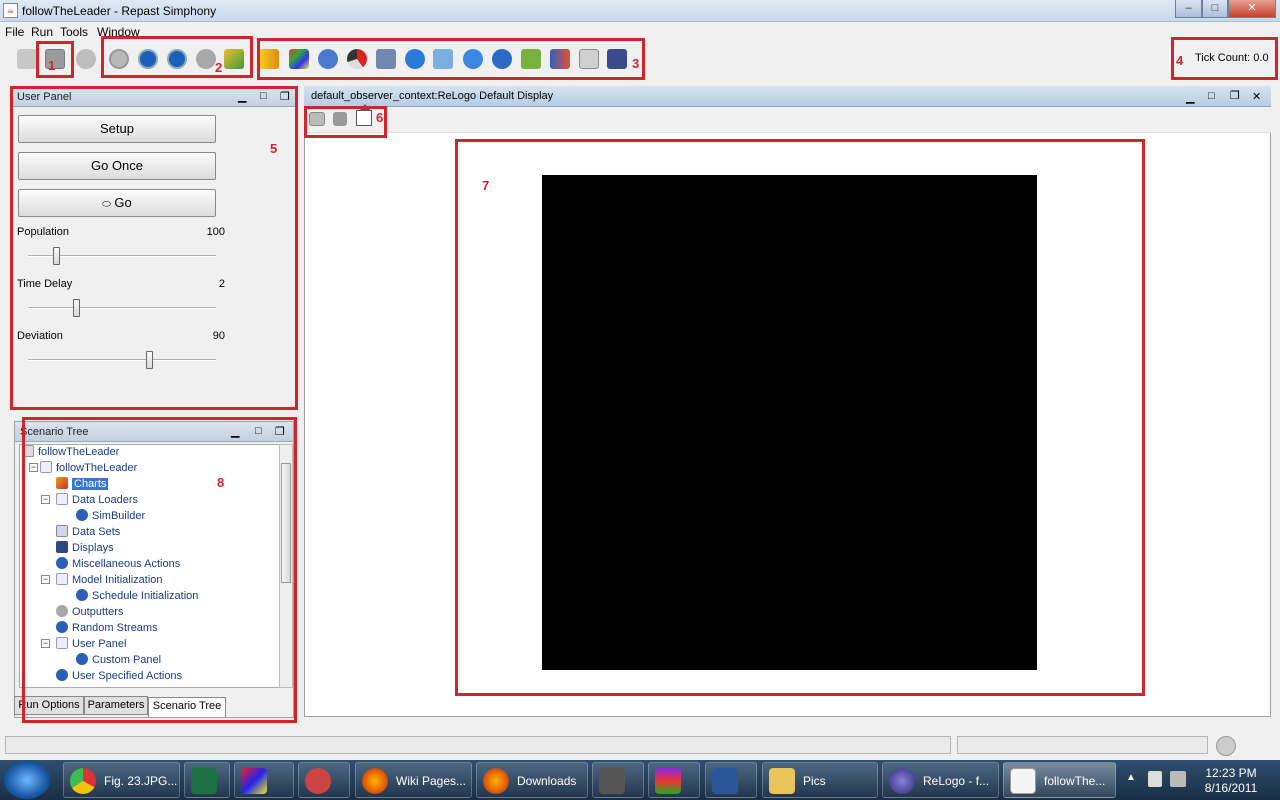 Image resolution: width=1280 pixels, height=800 pixels. Describe the element at coordinates (725, 781) in the screenshot. I see `word-icon` at that location.